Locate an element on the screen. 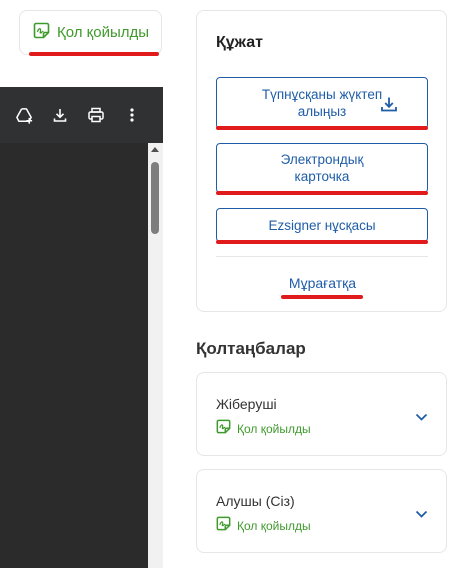 The width and height of the screenshot is (467, 568). pdf-viewer-scrollbar is located at coordinates (155, 355).